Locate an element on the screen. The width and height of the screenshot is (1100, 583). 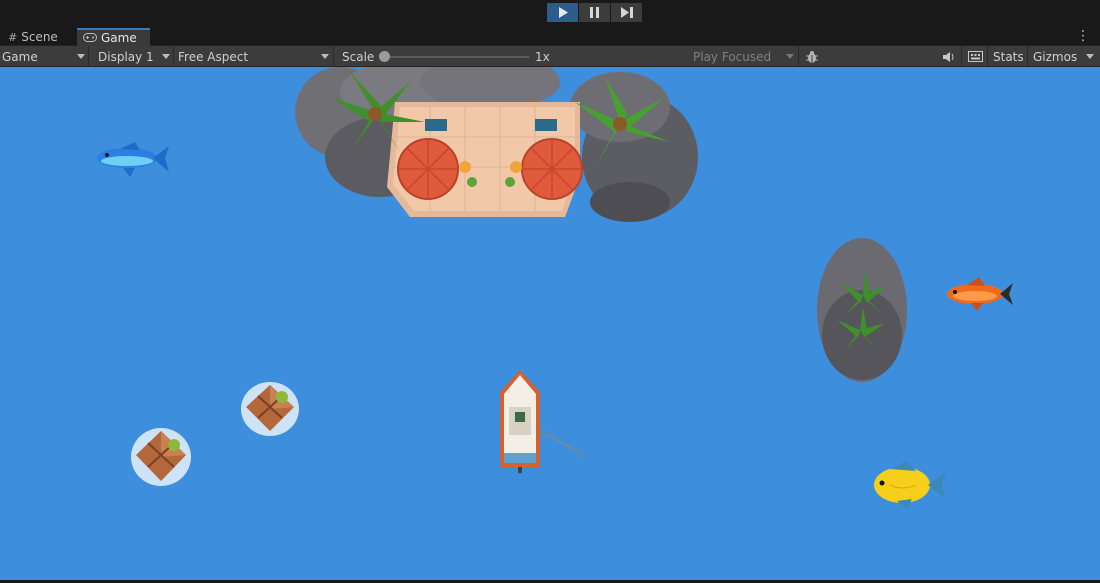
step-button is located at coordinates (626, 12).